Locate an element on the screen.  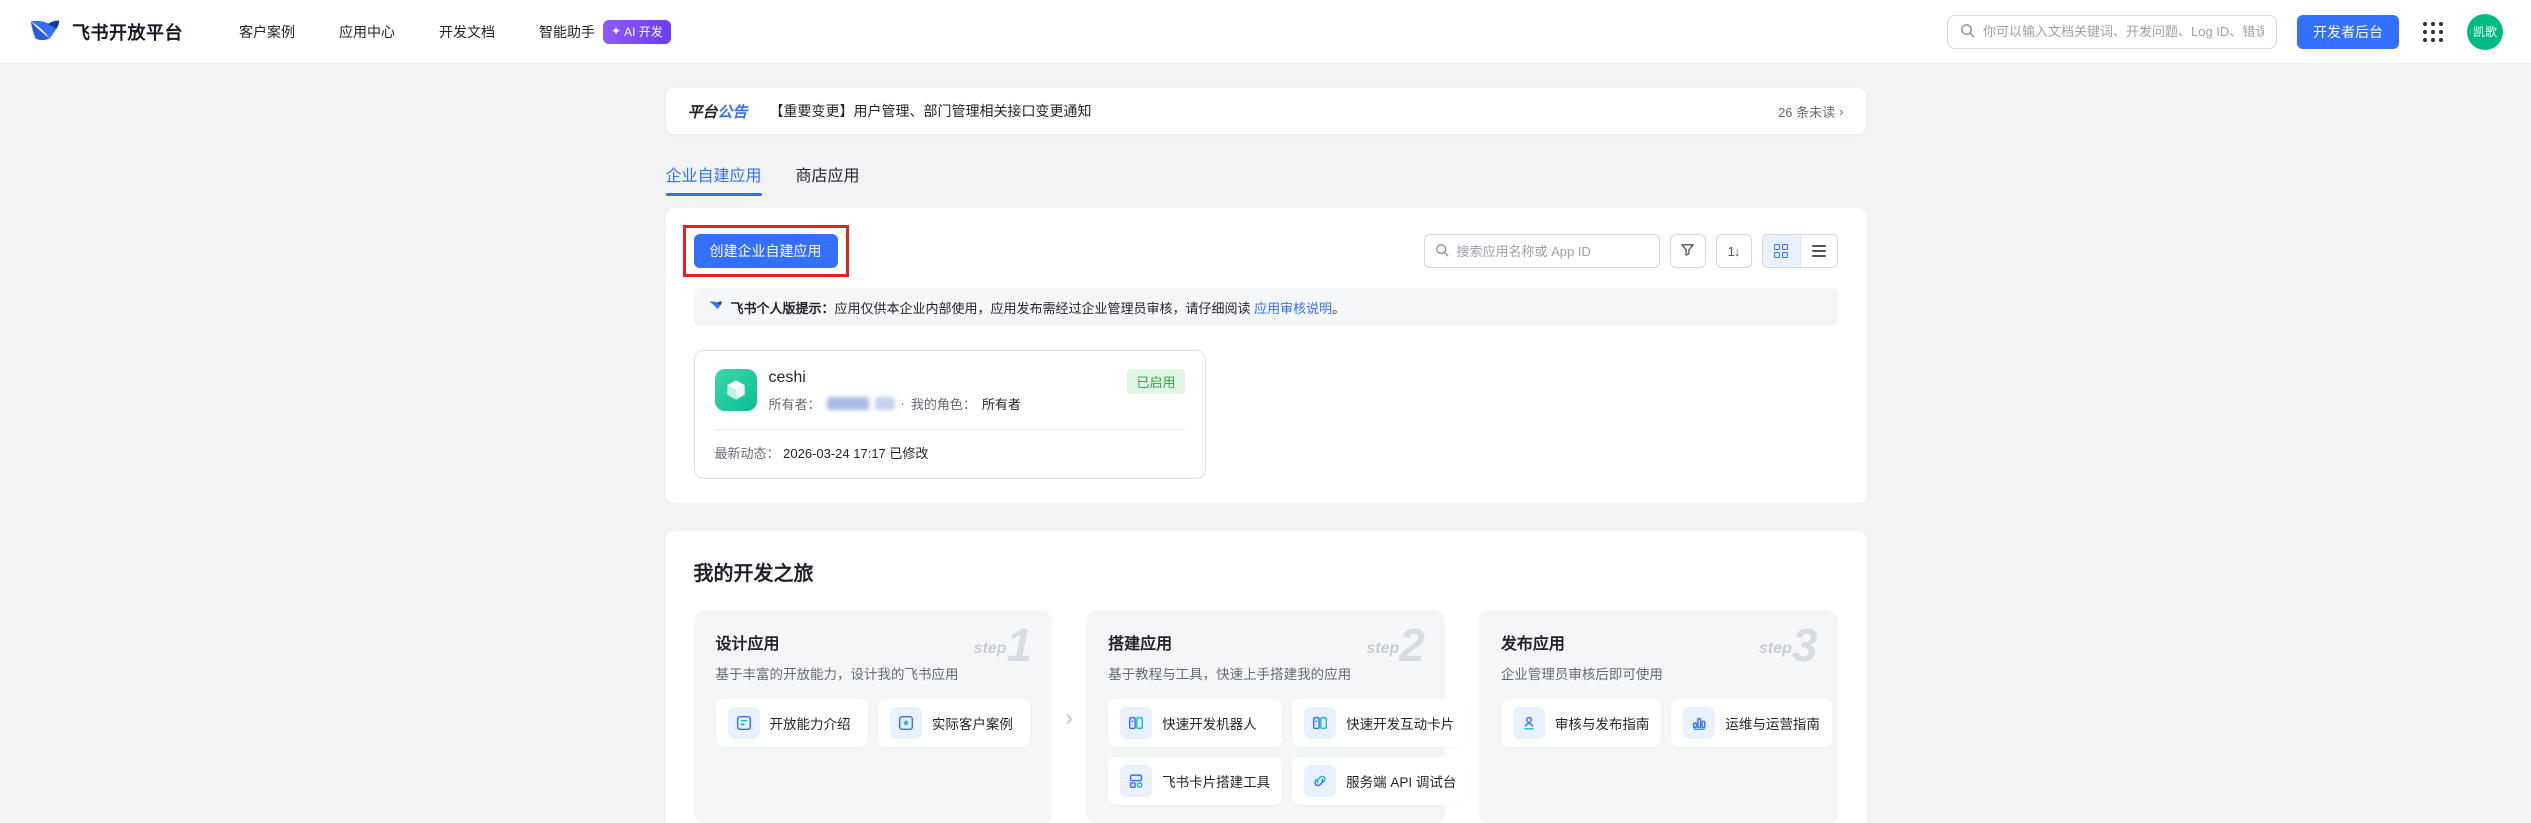
link-quick-card: 快速开发互动卡片 is located at coordinates (1380, 723).